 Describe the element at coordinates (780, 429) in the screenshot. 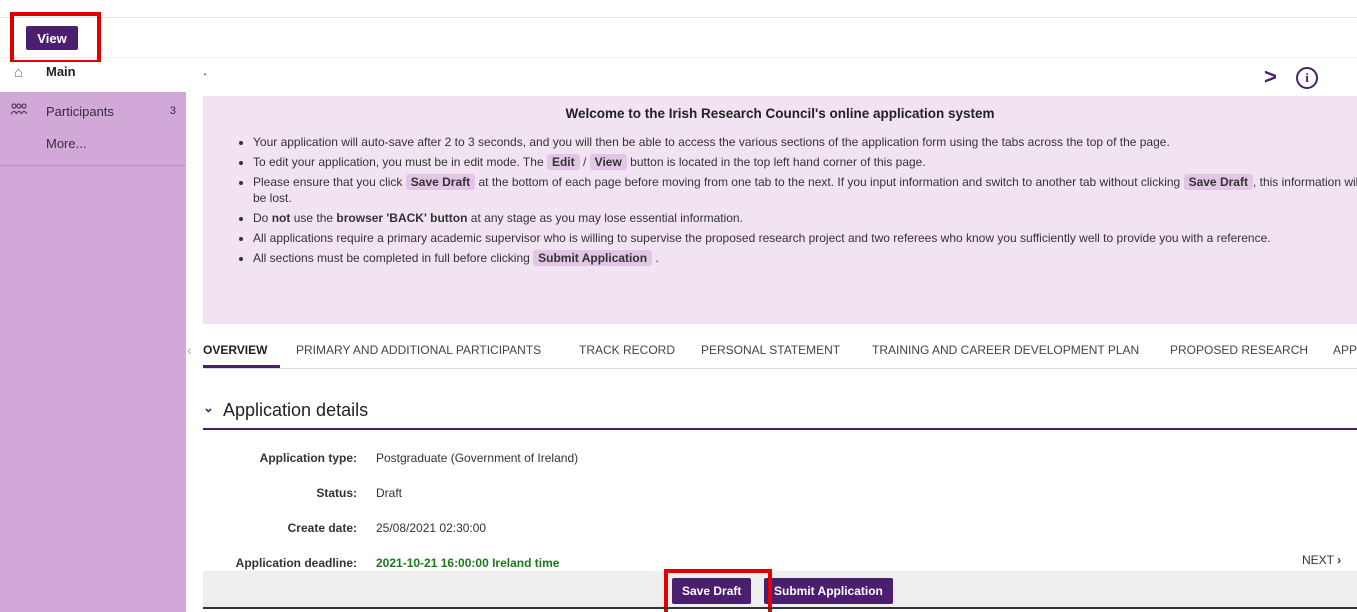

I see `section-divider` at that location.